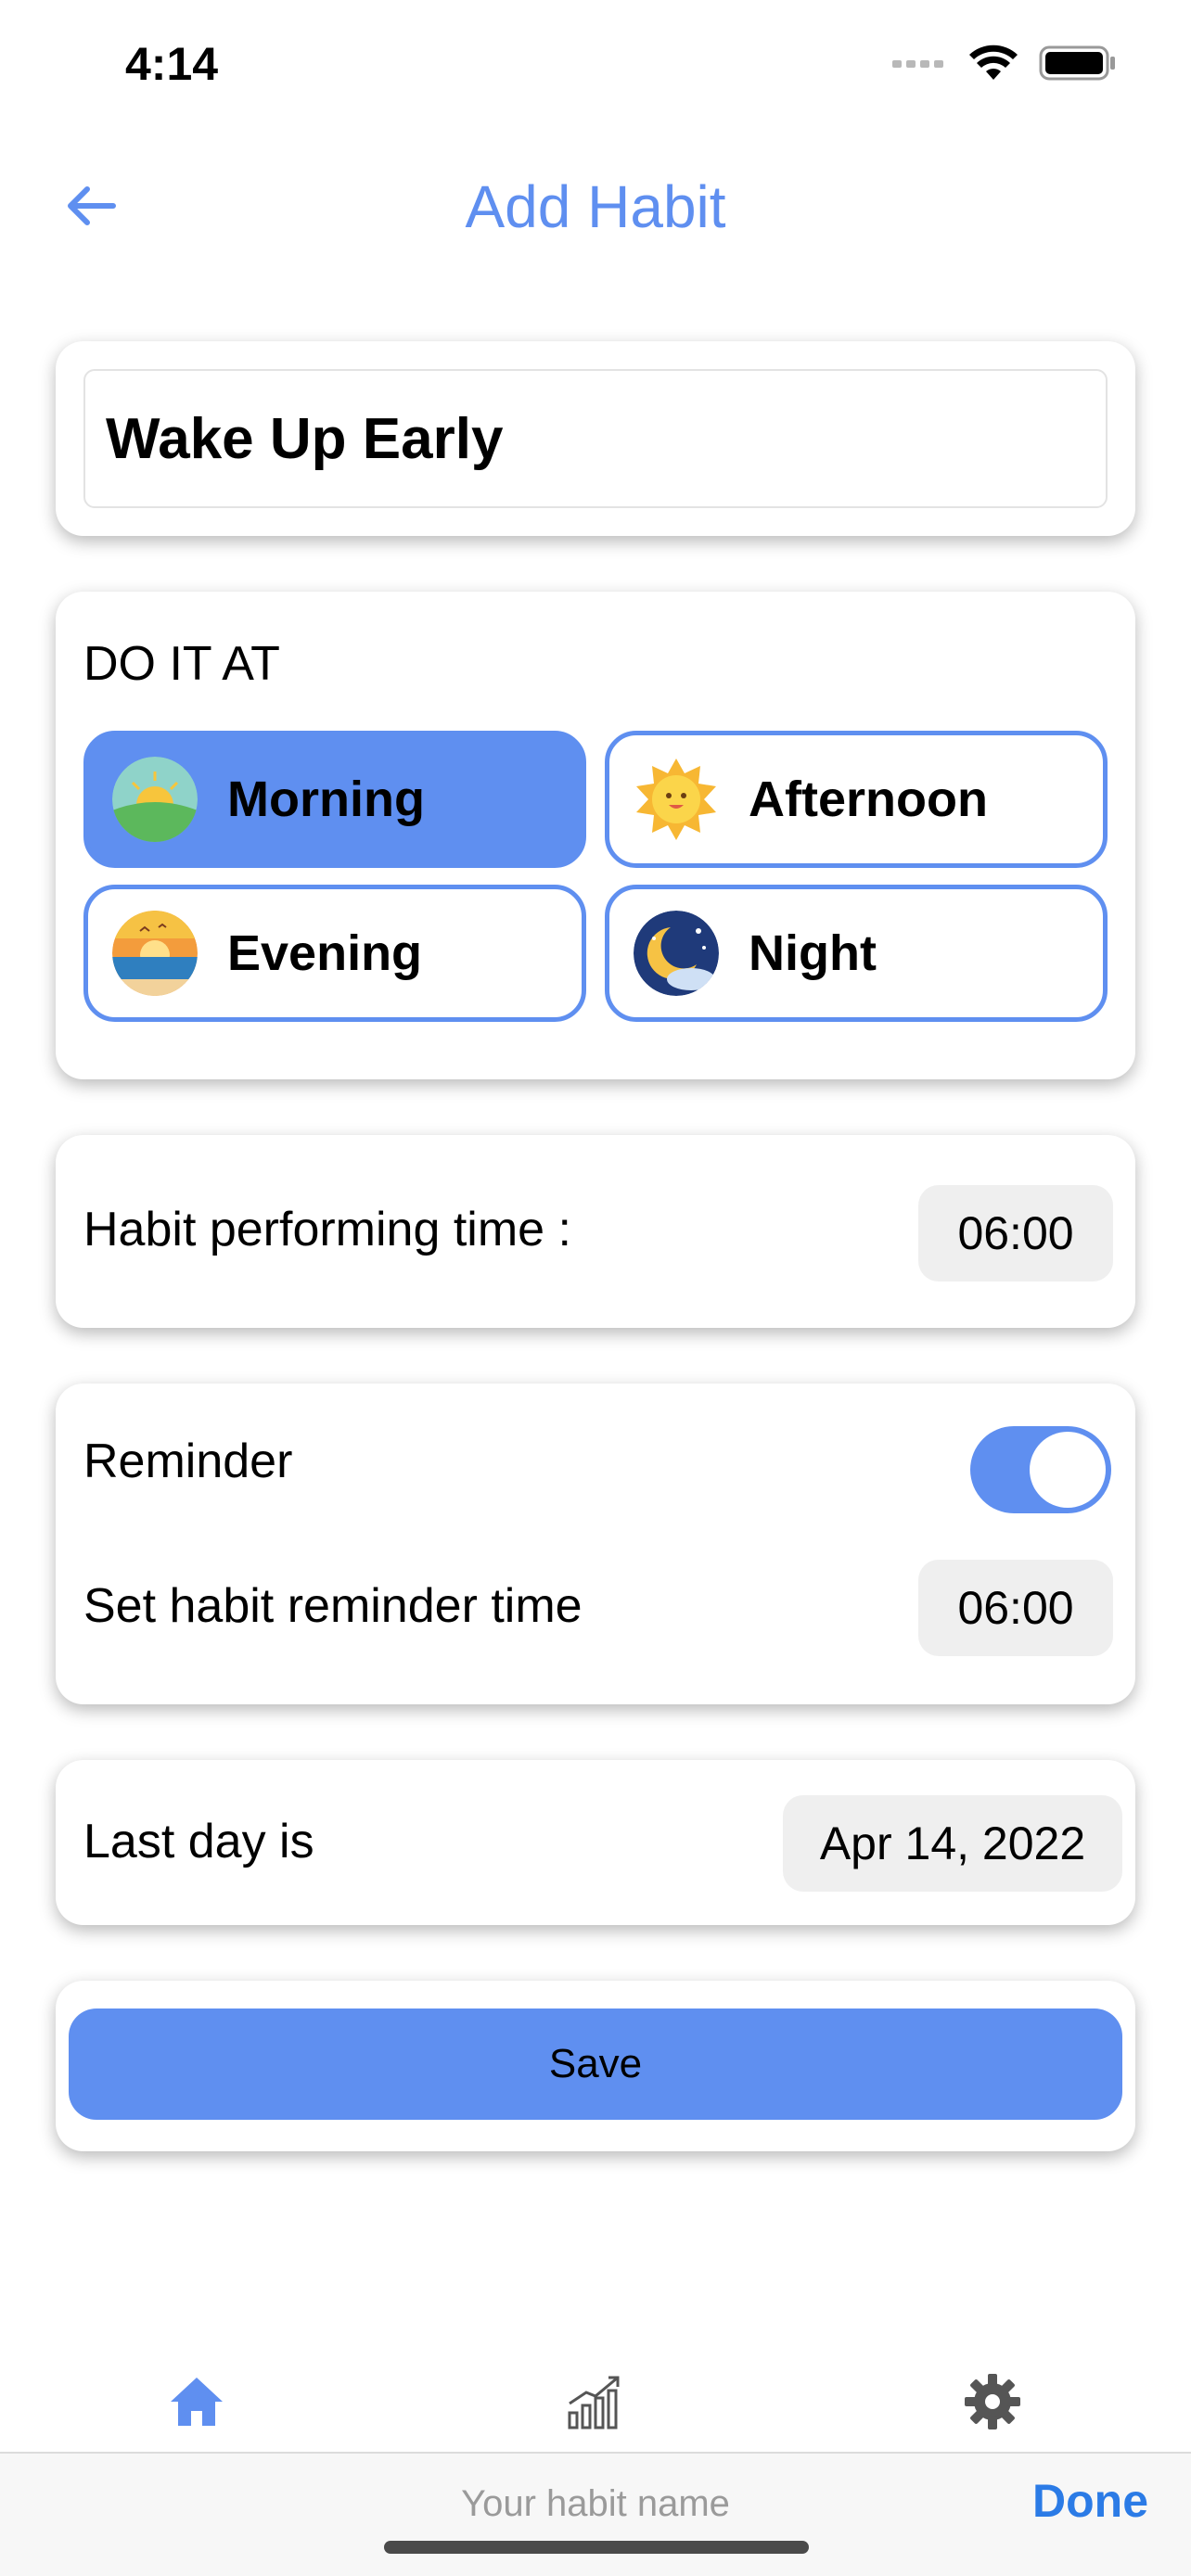 The height and width of the screenshot is (2576, 1191). Describe the element at coordinates (813, 953) in the screenshot. I see `time-option-label: Night` at that location.